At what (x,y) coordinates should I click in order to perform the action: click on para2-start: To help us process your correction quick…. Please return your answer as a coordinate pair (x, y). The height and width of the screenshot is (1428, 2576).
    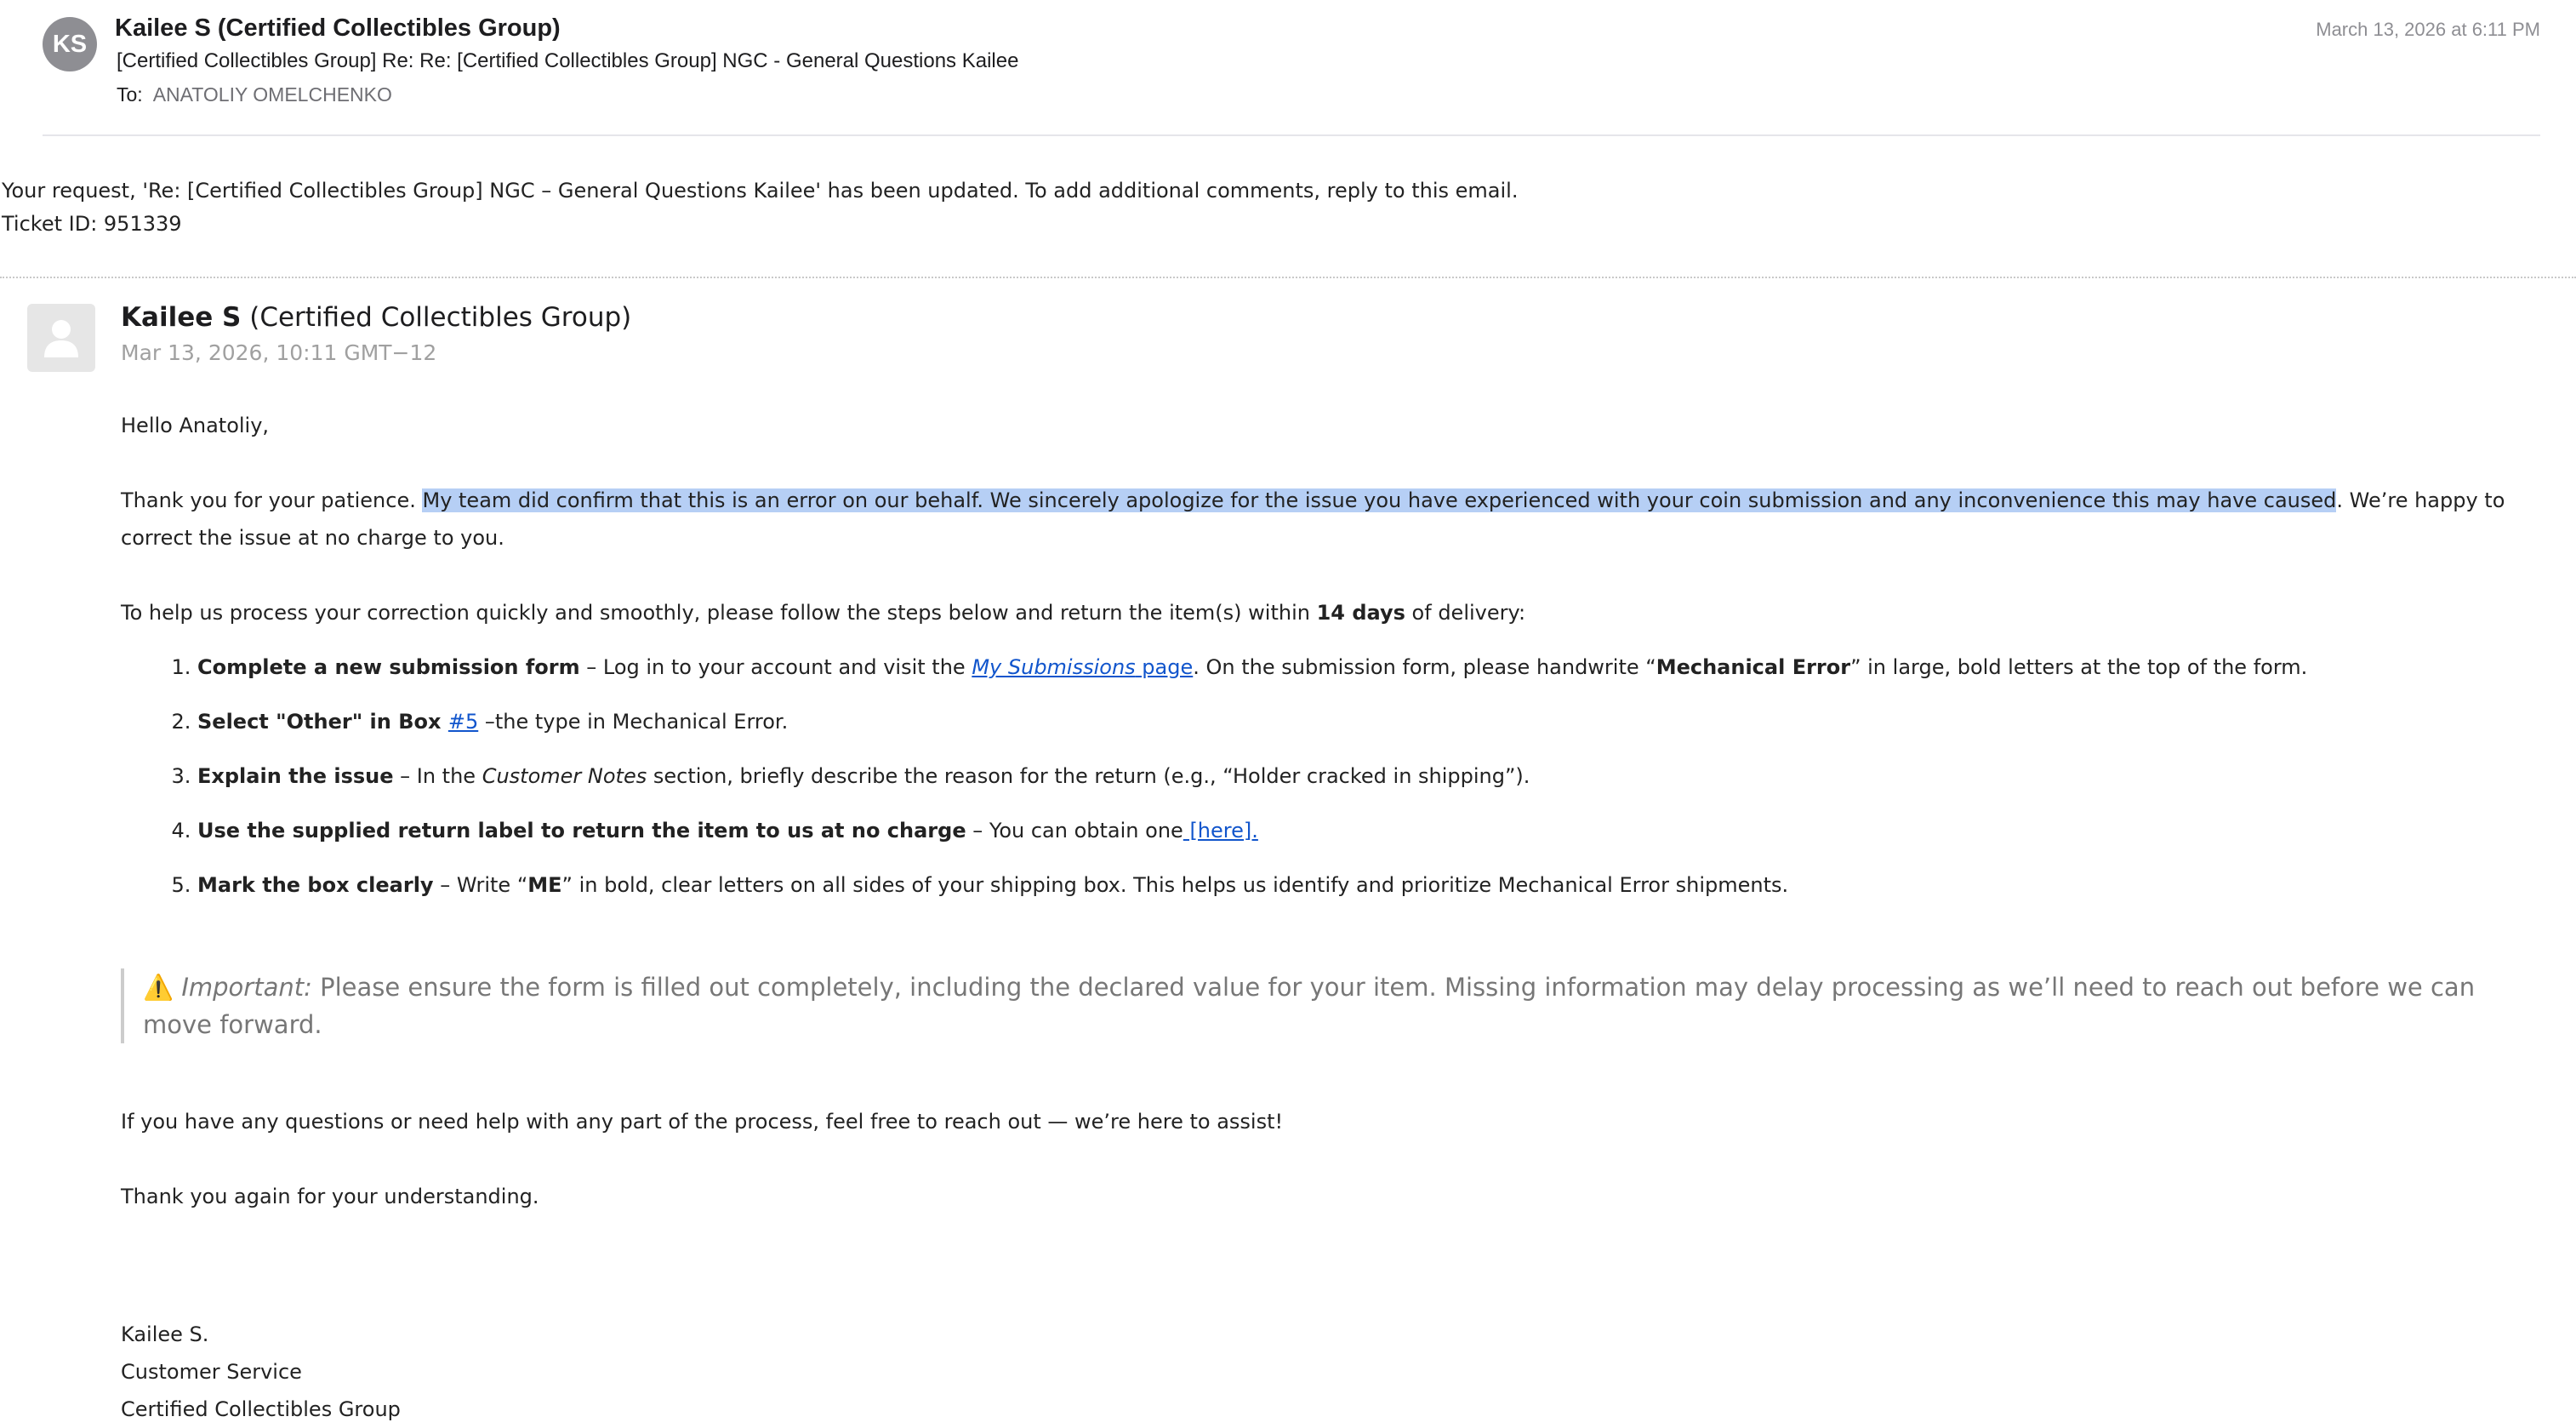
    Looking at the image, I should click on (719, 613).